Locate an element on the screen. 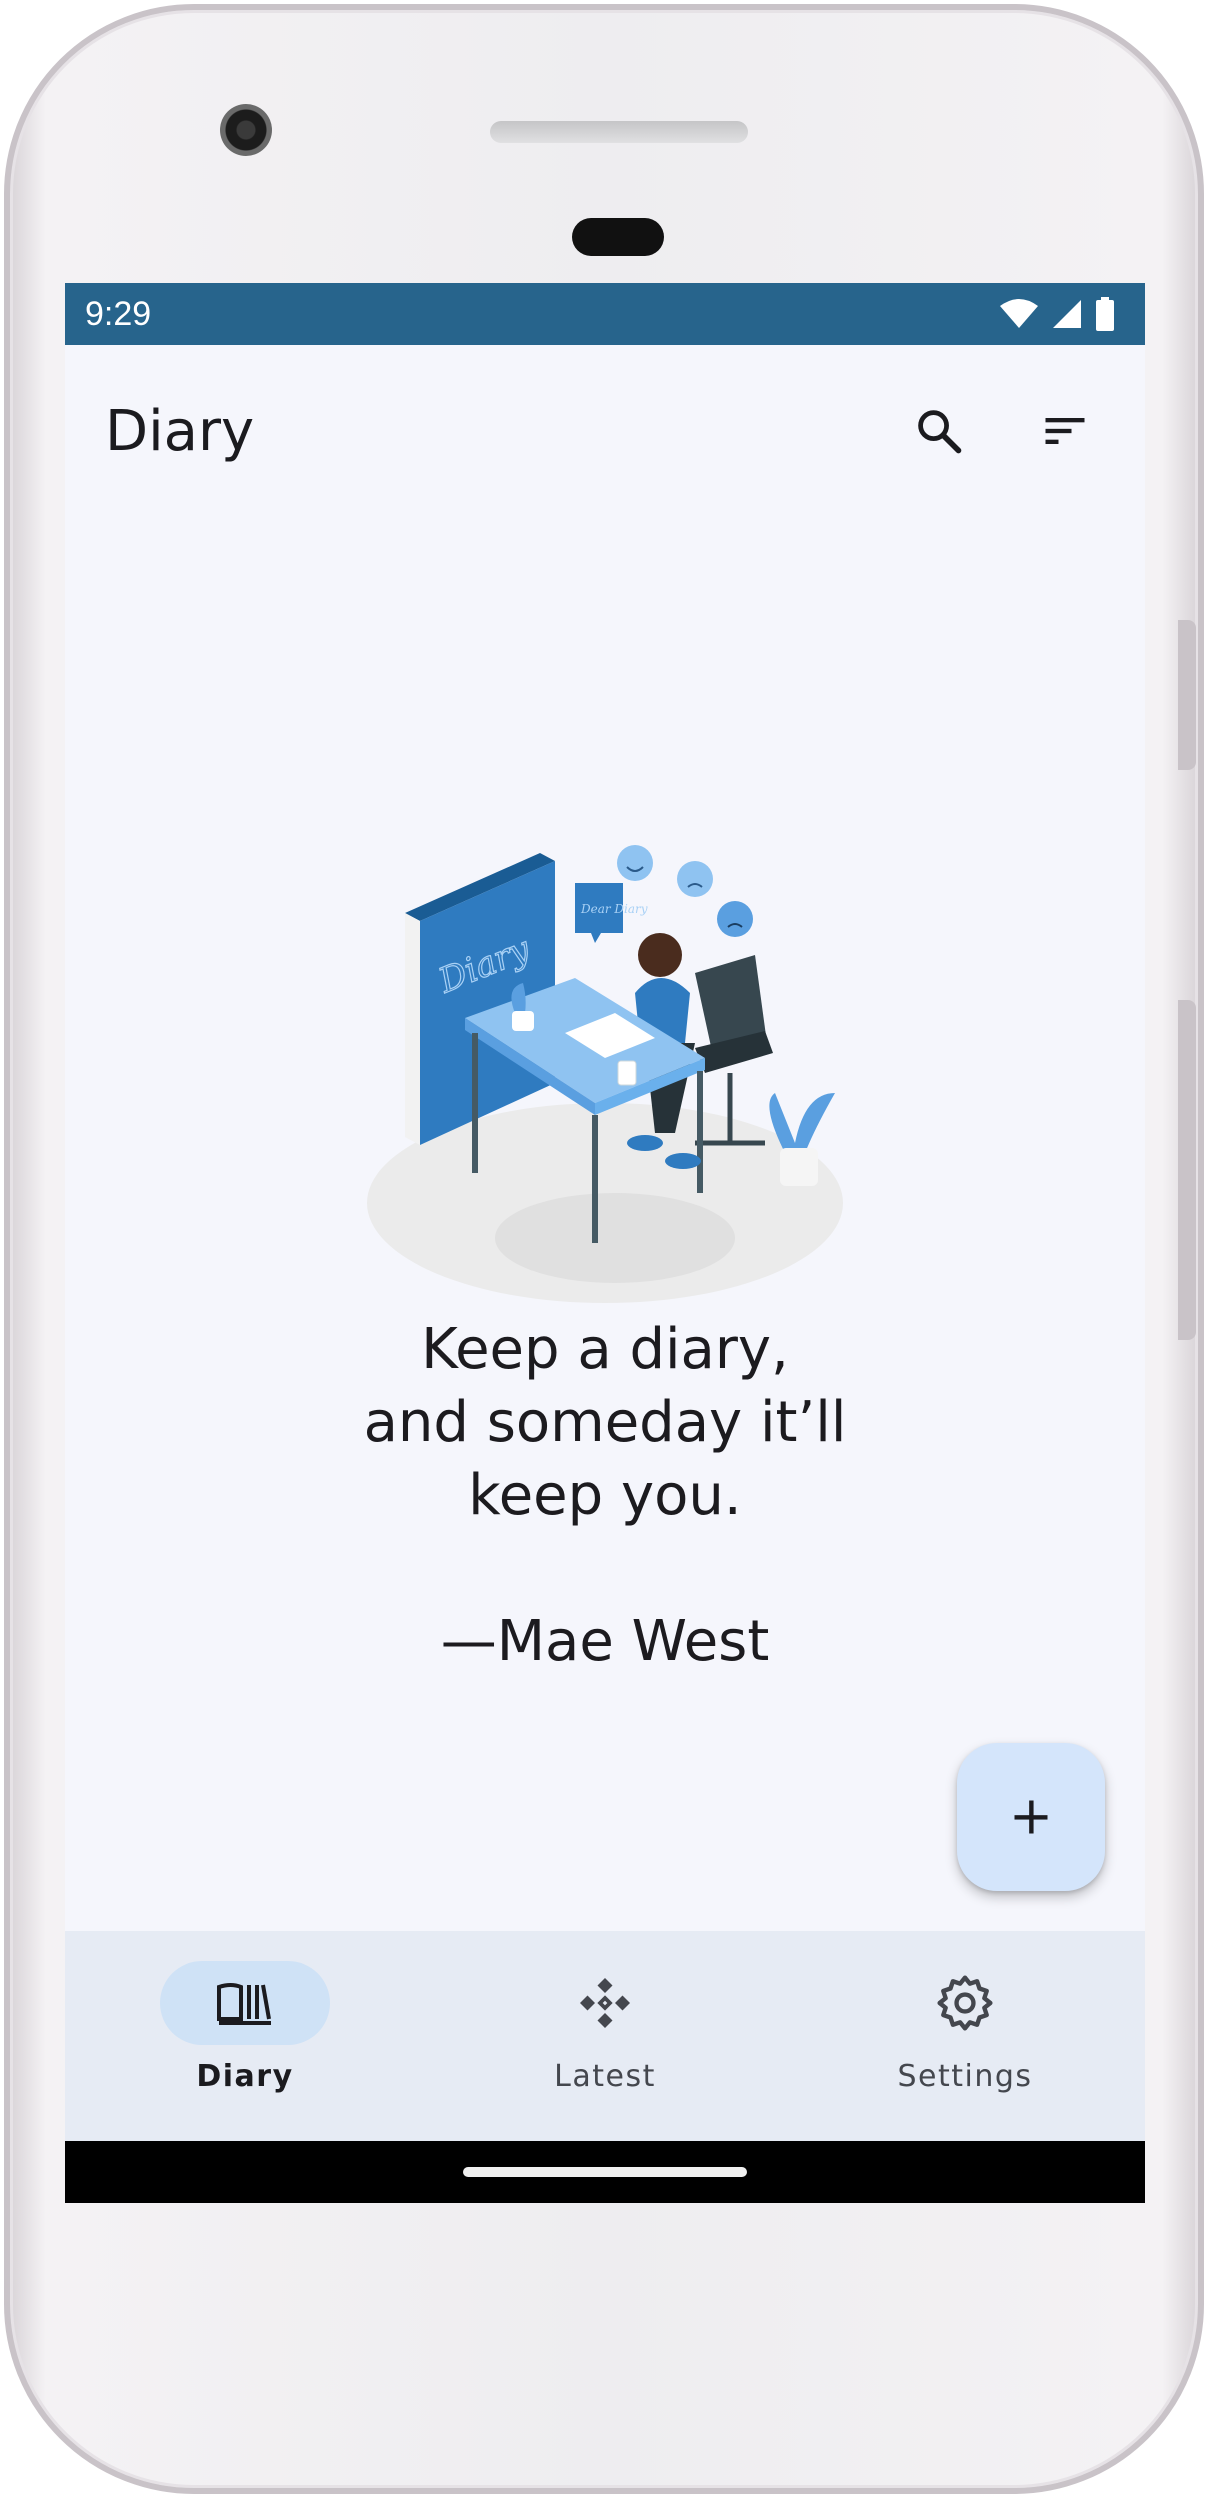 This screenshot has width=1222, height=2498. quote-line: keep you. is located at coordinates (605, 1495).